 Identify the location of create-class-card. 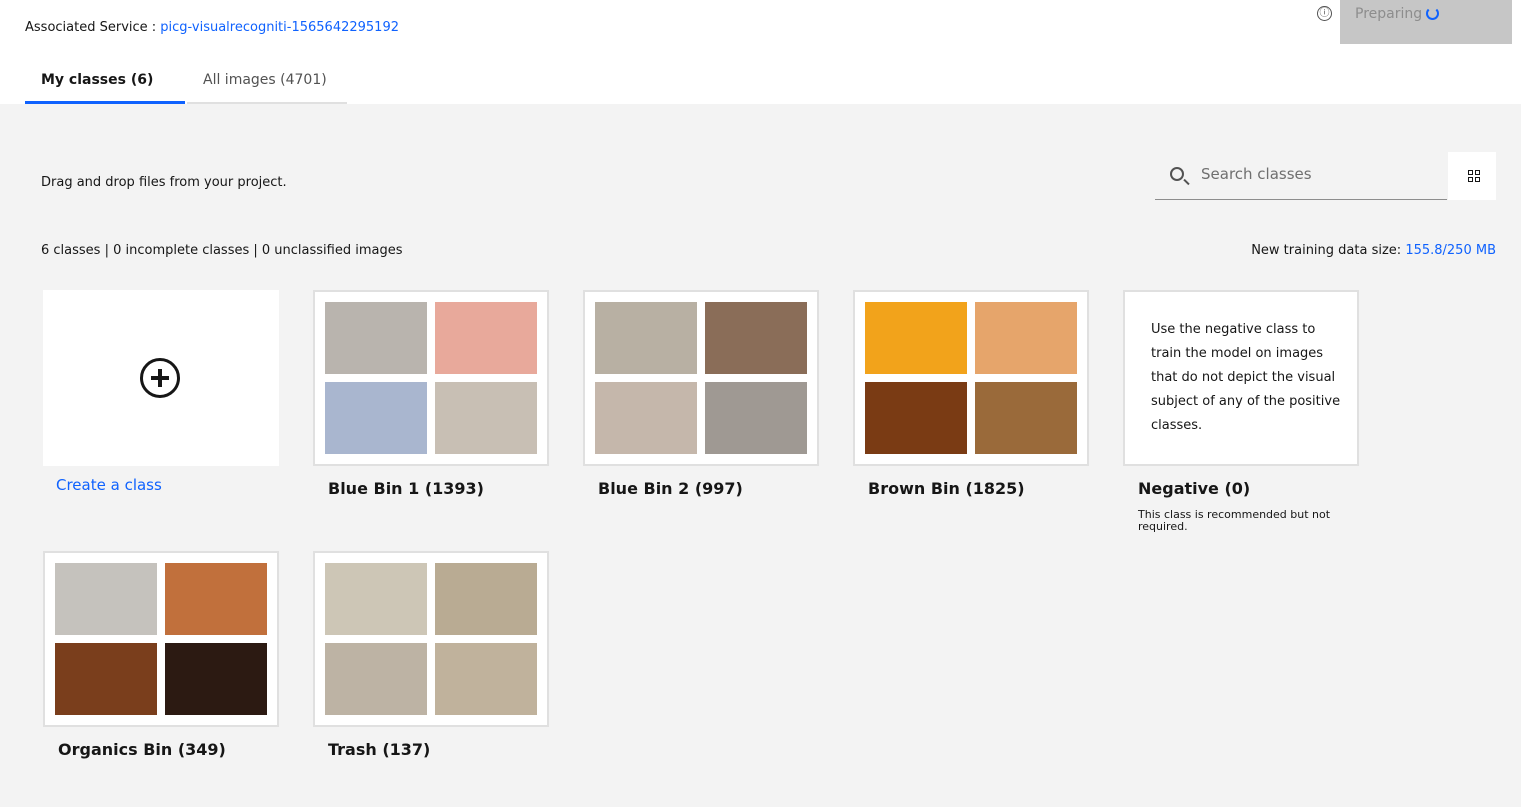
(161, 378).